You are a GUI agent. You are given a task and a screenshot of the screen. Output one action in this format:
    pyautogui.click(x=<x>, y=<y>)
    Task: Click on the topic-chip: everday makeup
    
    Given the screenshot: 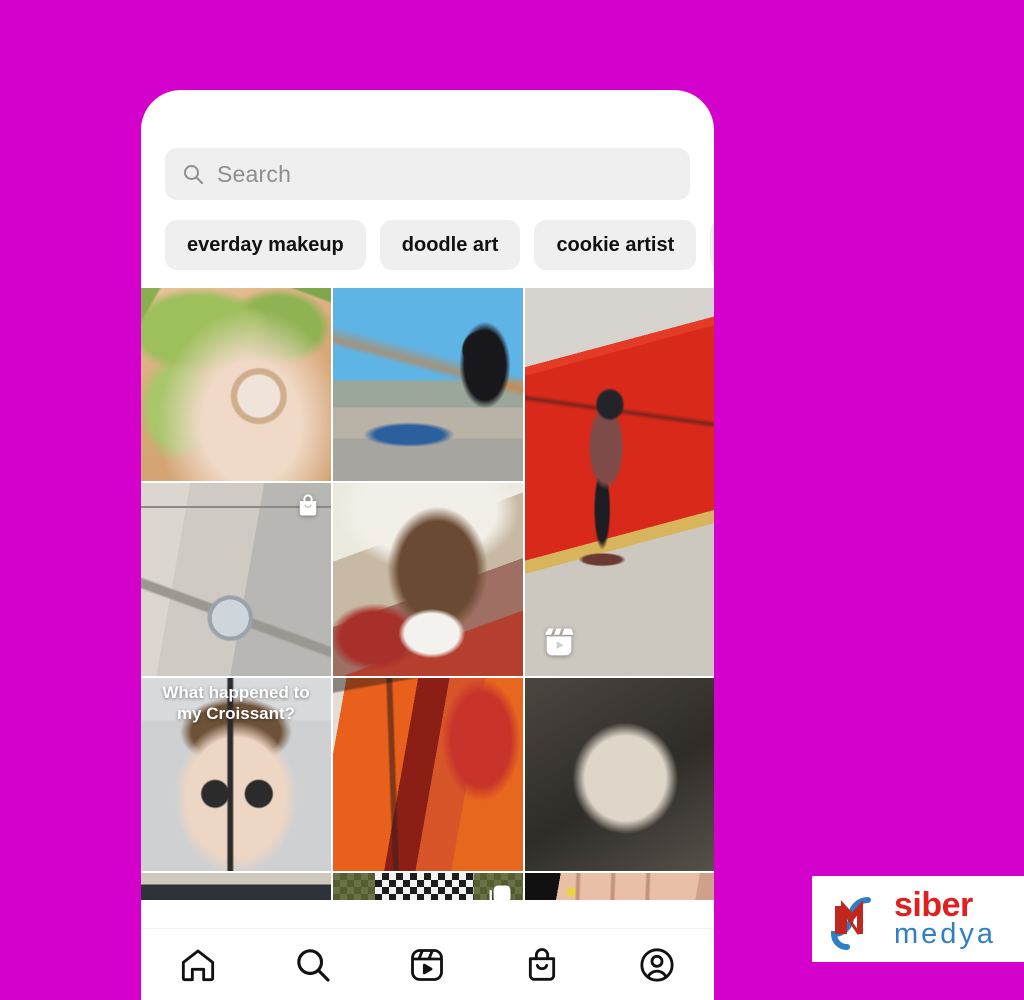 What is the action you would take?
    pyautogui.click(x=265, y=245)
    